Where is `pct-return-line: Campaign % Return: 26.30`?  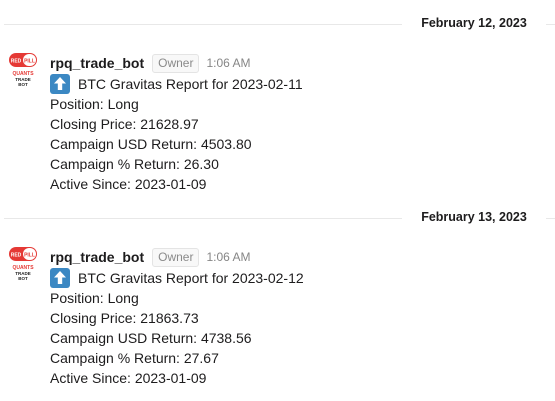 pct-return-line: Campaign % Return: 26.30 is located at coordinates (134, 164).